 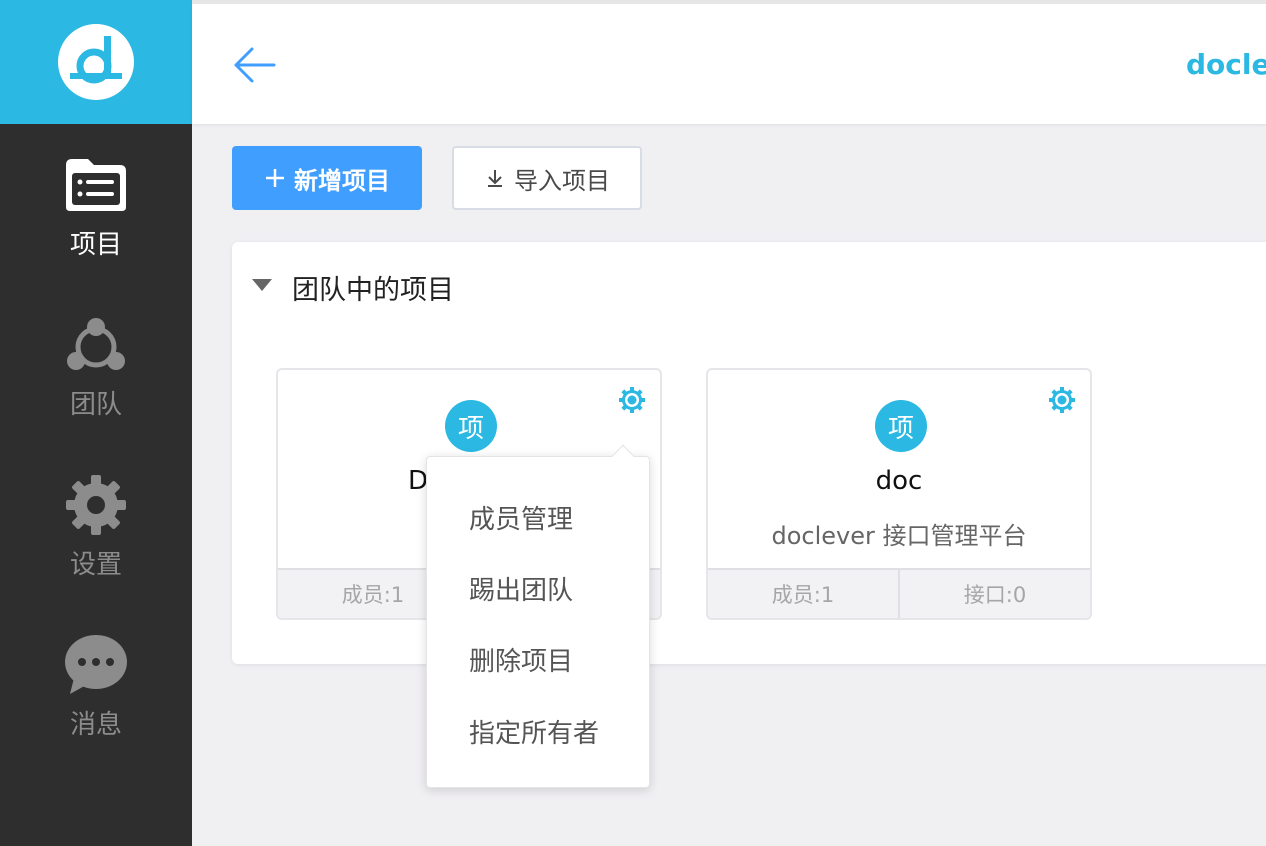 I want to click on project-description: doclever 接口管理平台, so click(x=899, y=536).